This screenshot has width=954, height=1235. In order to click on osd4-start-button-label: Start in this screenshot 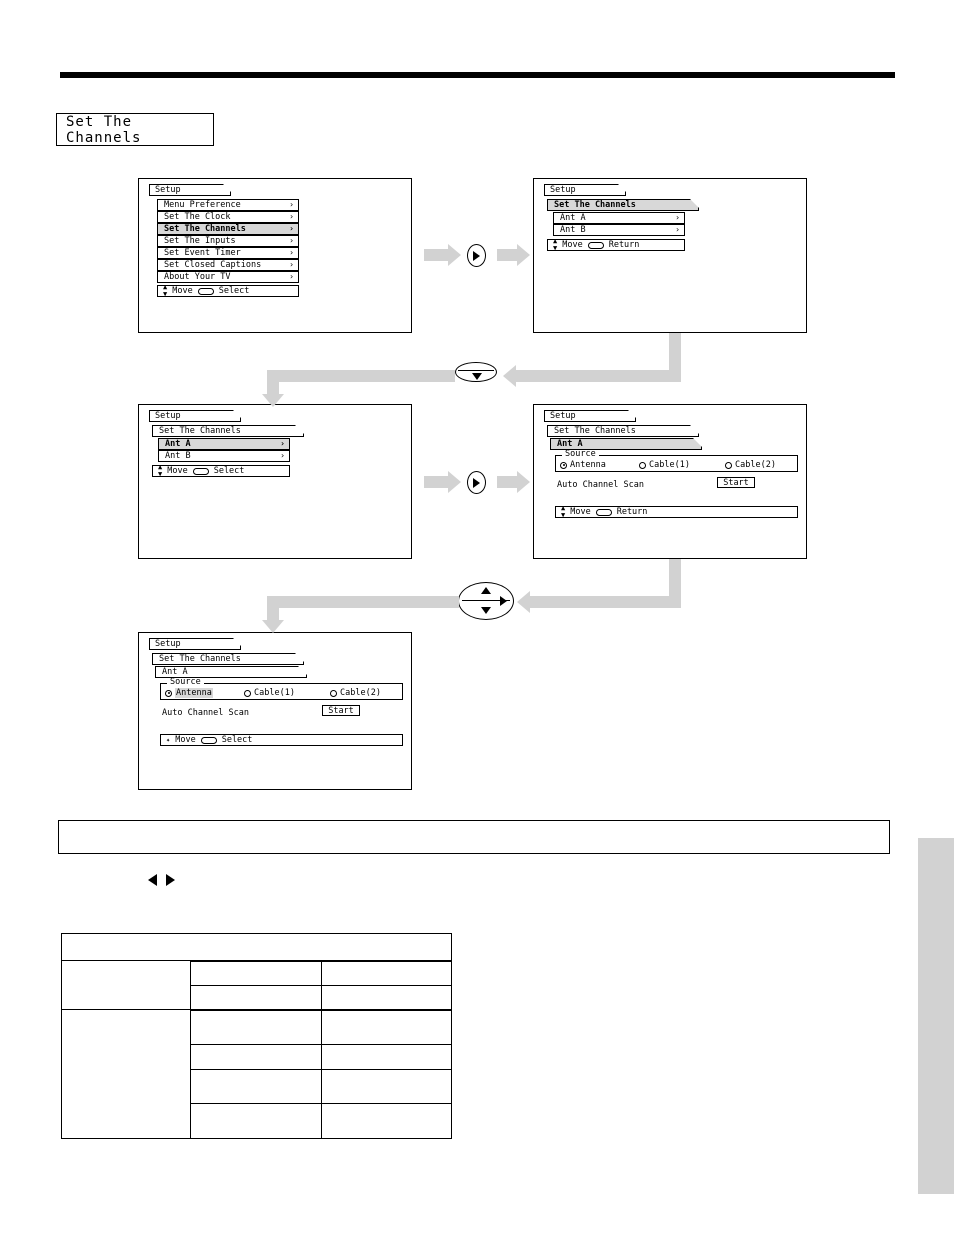, I will do `click(736, 482)`.